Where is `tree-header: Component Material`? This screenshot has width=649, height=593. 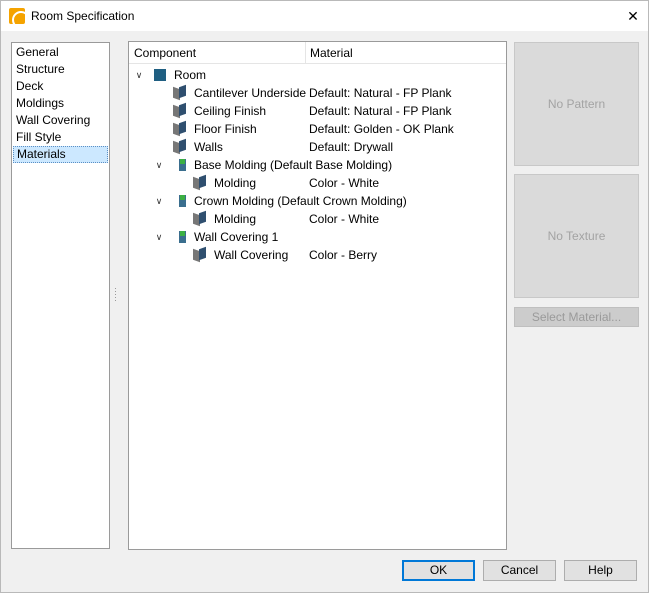
tree-header: Component Material is located at coordinates (317, 53).